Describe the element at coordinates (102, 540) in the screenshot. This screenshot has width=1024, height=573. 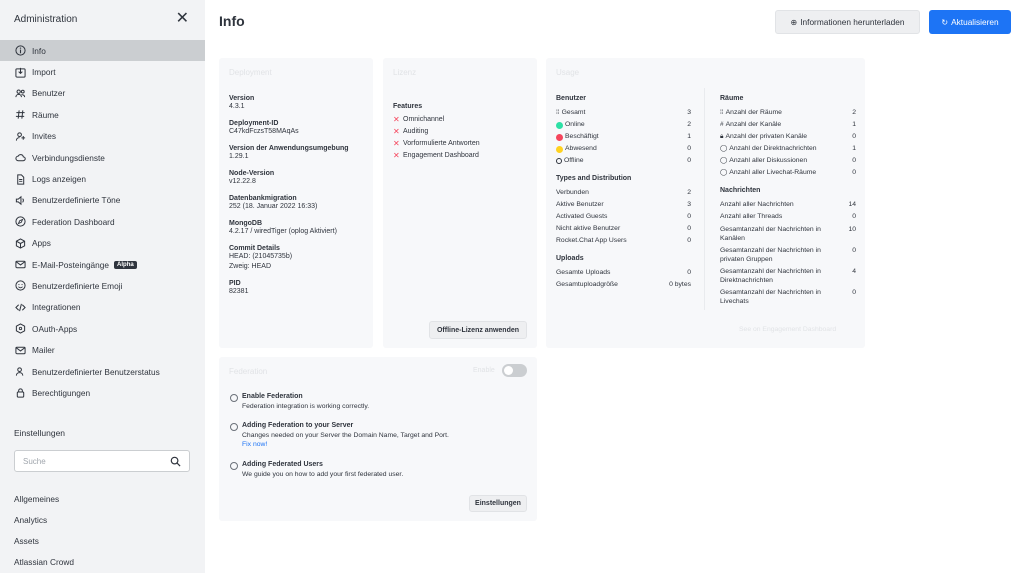
I see `settings-item: Assets` at that location.